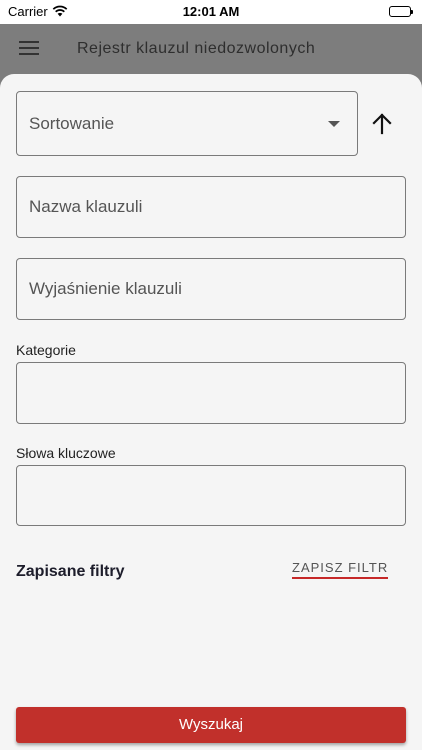  Describe the element at coordinates (401, 11) in the screenshot. I see `battery-icon` at that location.